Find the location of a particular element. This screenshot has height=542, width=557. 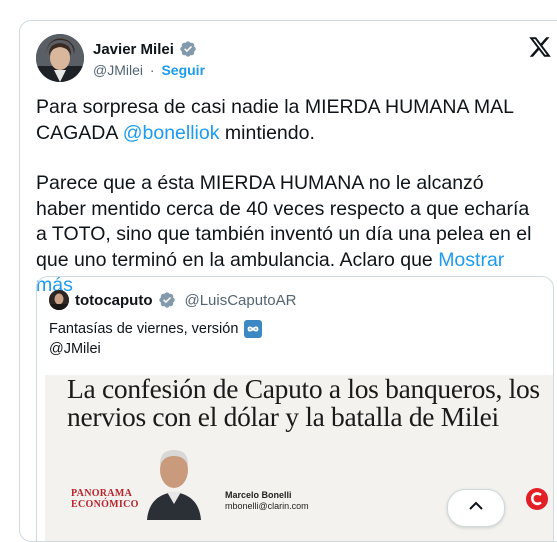

quoted-tweet-header: totocaputo @LuisCaputoAR is located at coordinates (172, 300).